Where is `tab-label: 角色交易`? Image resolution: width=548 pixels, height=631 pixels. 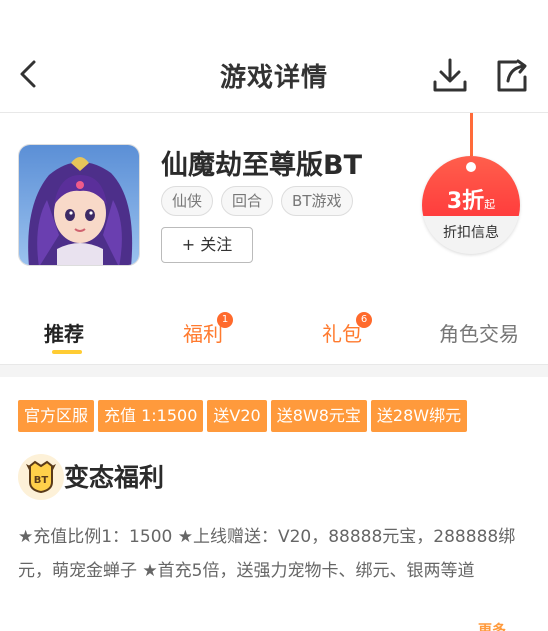
tab-label: 角色交易 is located at coordinates (479, 334).